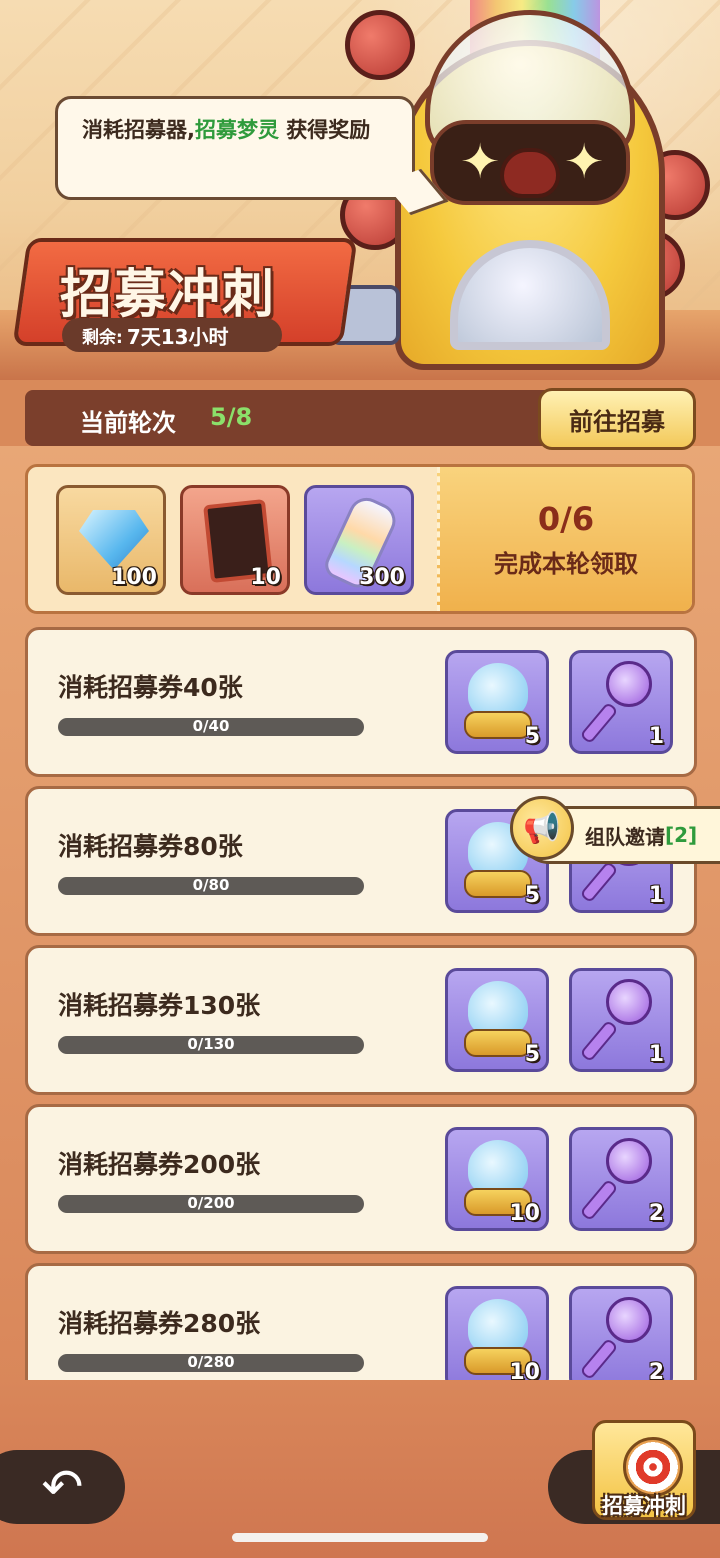  Describe the element at coordinates (138, 130) in the screenshot. I see `speech-text-prefix: 消耗招募器,` at that location.